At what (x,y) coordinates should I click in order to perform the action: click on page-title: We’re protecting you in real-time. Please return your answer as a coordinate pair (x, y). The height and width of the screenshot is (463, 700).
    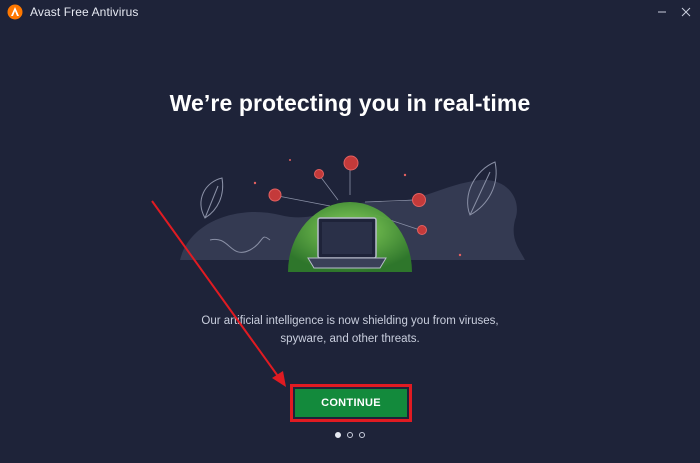
    Looking at the image, I should click on (350, 103).